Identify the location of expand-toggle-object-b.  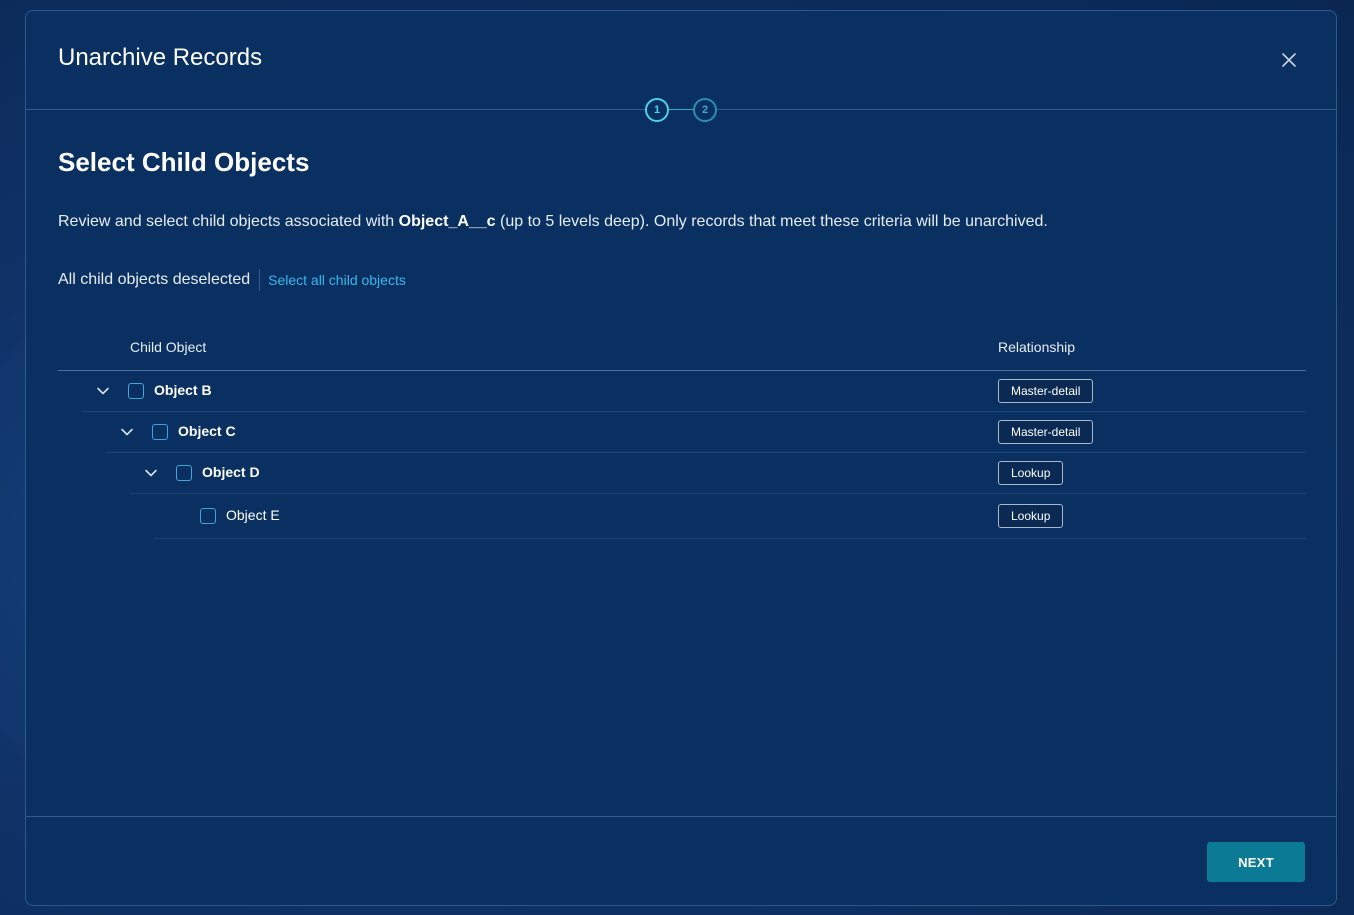
(103, 391).